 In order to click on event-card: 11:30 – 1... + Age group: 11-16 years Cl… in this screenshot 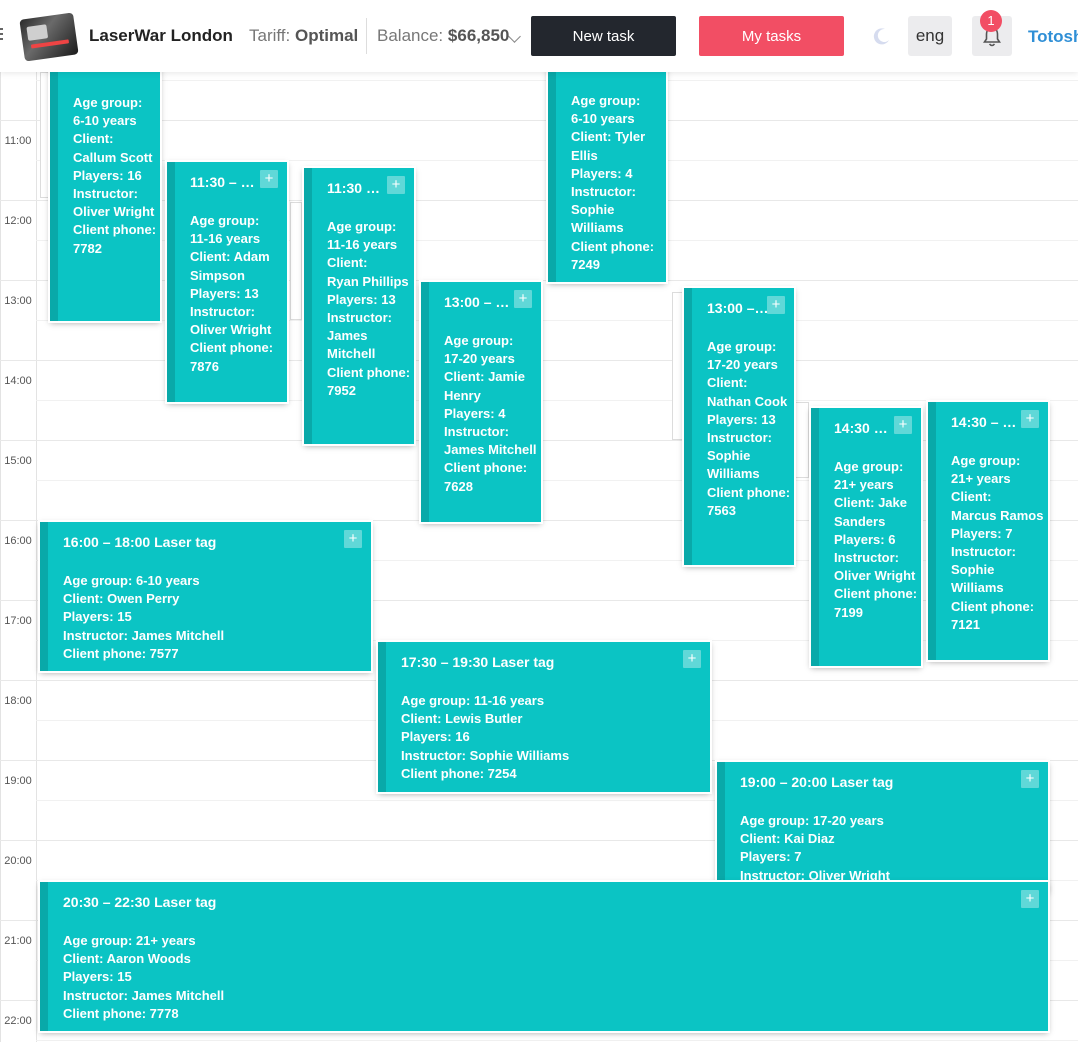, I will do `click(227, 282)`.